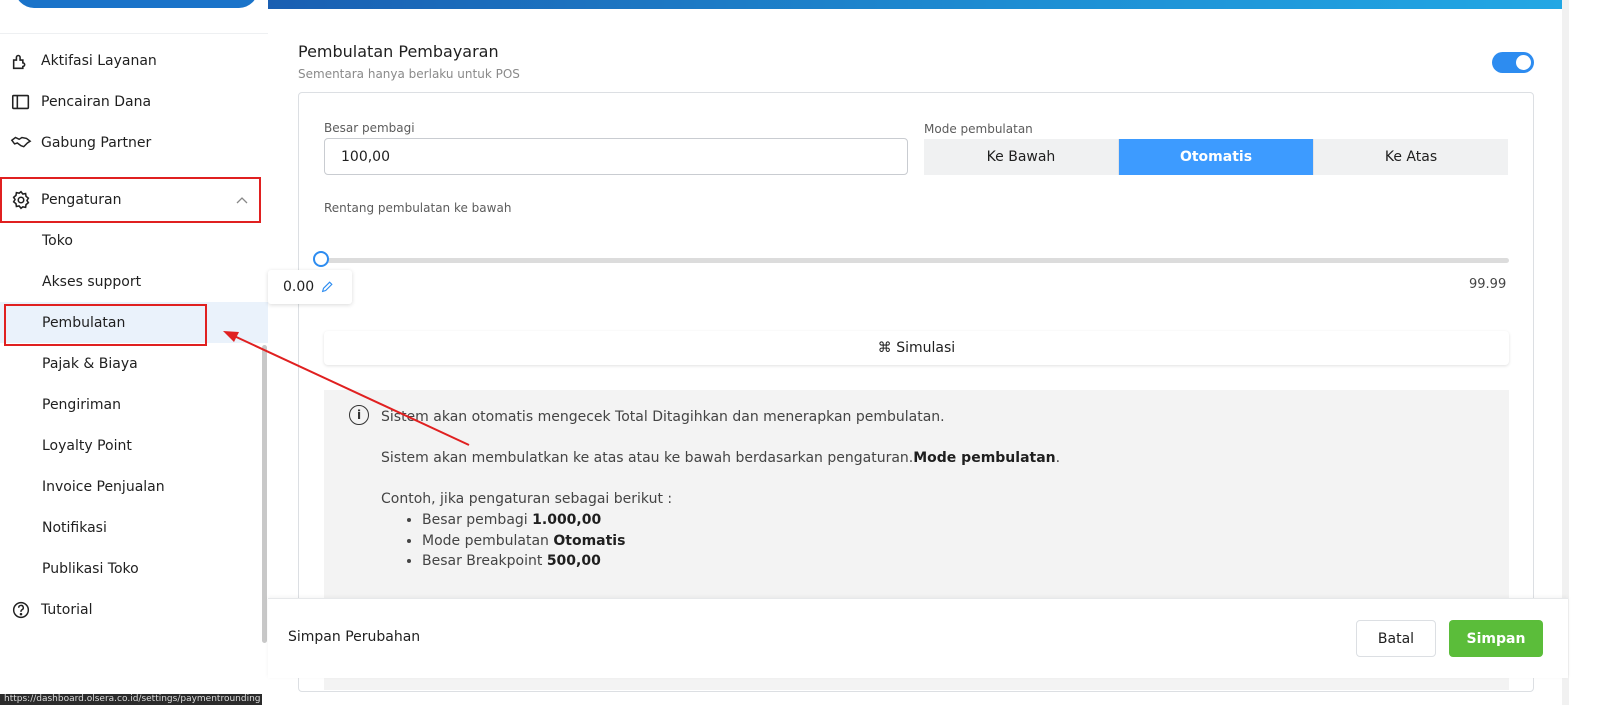 The height and width of the screenshot is (705, 1600). I want to click on list-item: Mode pembulatan Otomatis, so click(523, 543).